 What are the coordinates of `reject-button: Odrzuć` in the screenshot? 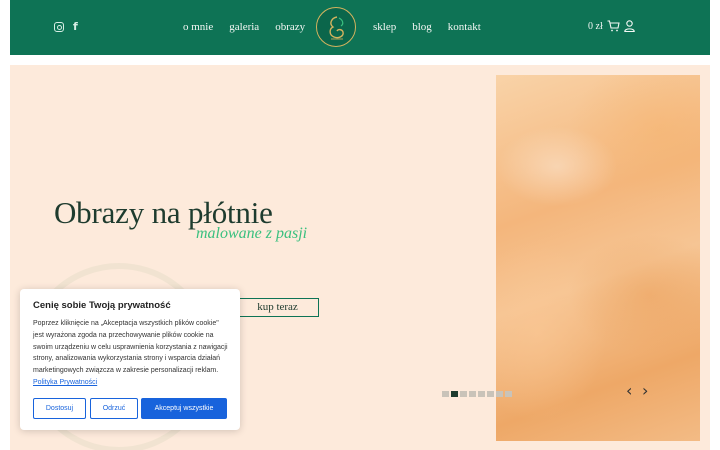 It's located at (114, 408).